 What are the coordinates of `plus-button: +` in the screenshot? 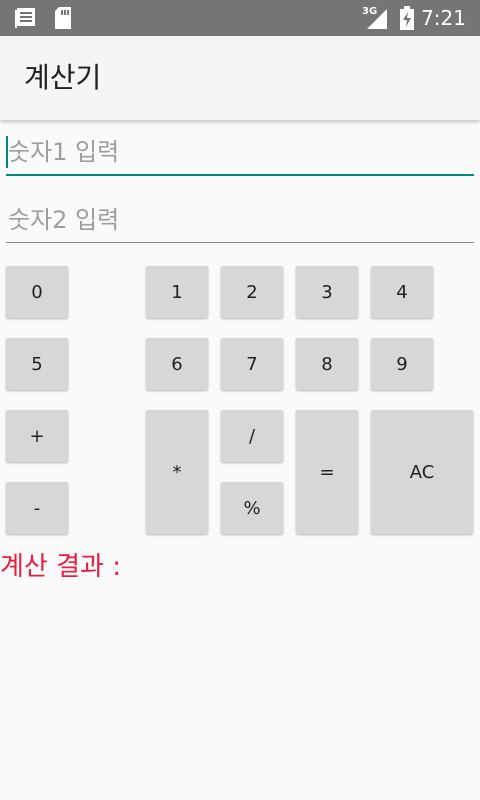 It's located at (37, 436).